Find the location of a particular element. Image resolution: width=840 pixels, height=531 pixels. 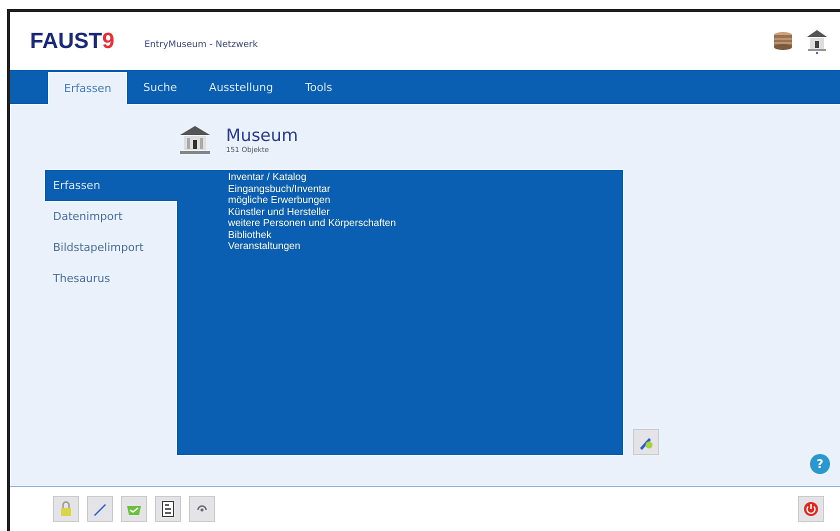

menu-item: Veranstaltungen is located at coordinates (425, 246).